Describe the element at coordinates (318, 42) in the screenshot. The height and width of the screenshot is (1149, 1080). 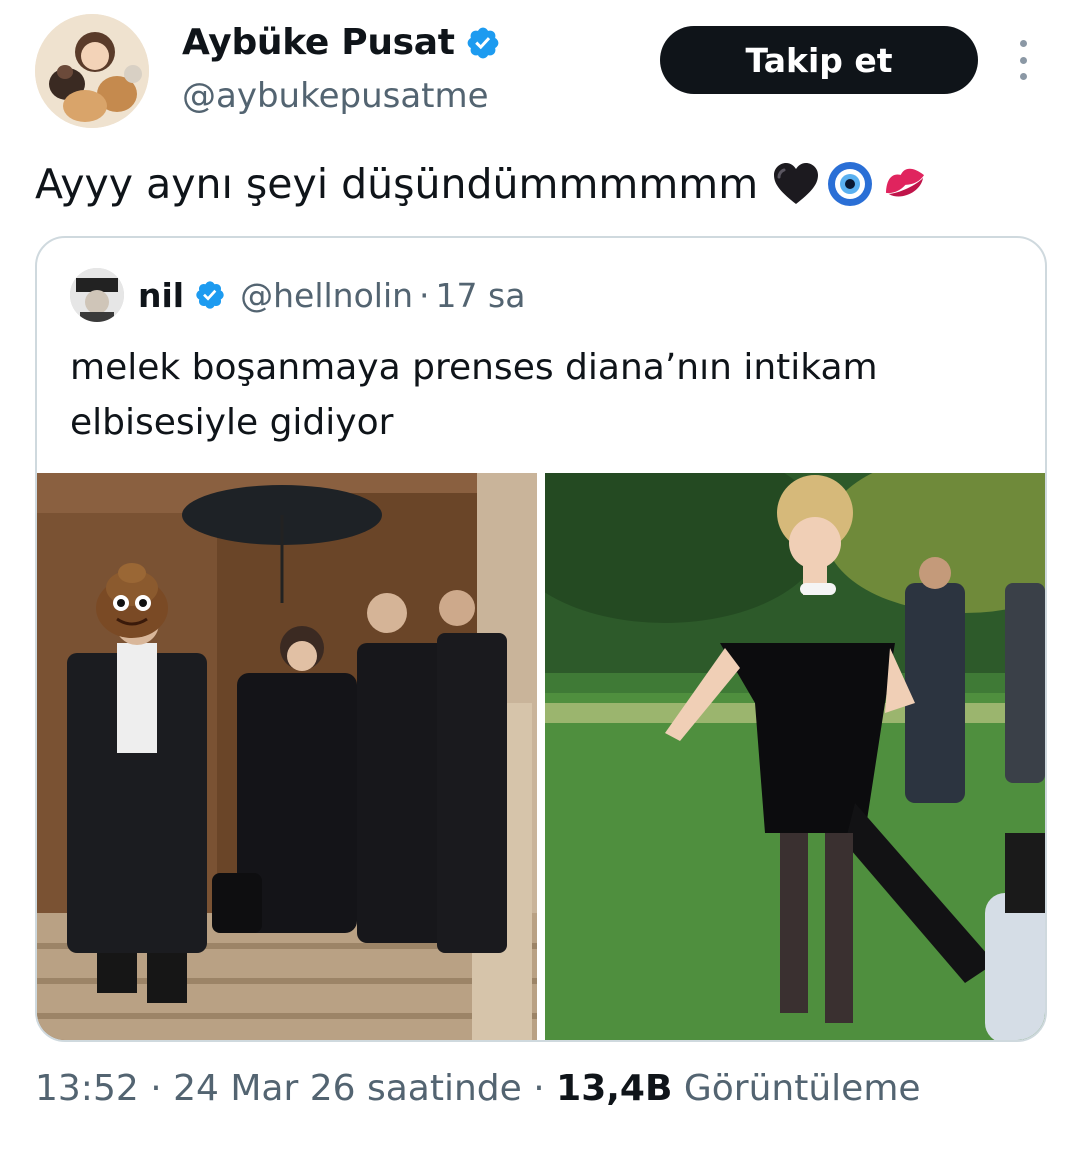
I see `author-name-text: Aybüke Pusat` at that location.